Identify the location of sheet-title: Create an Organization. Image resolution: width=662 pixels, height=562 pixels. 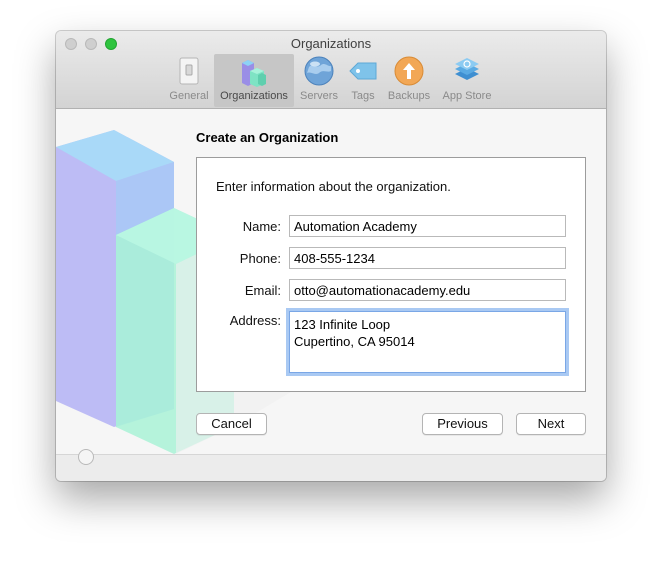
(267, 137).